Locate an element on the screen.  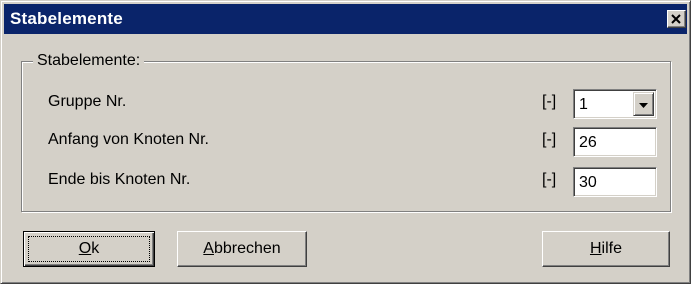
close-button is located at coordinates (676, 19).